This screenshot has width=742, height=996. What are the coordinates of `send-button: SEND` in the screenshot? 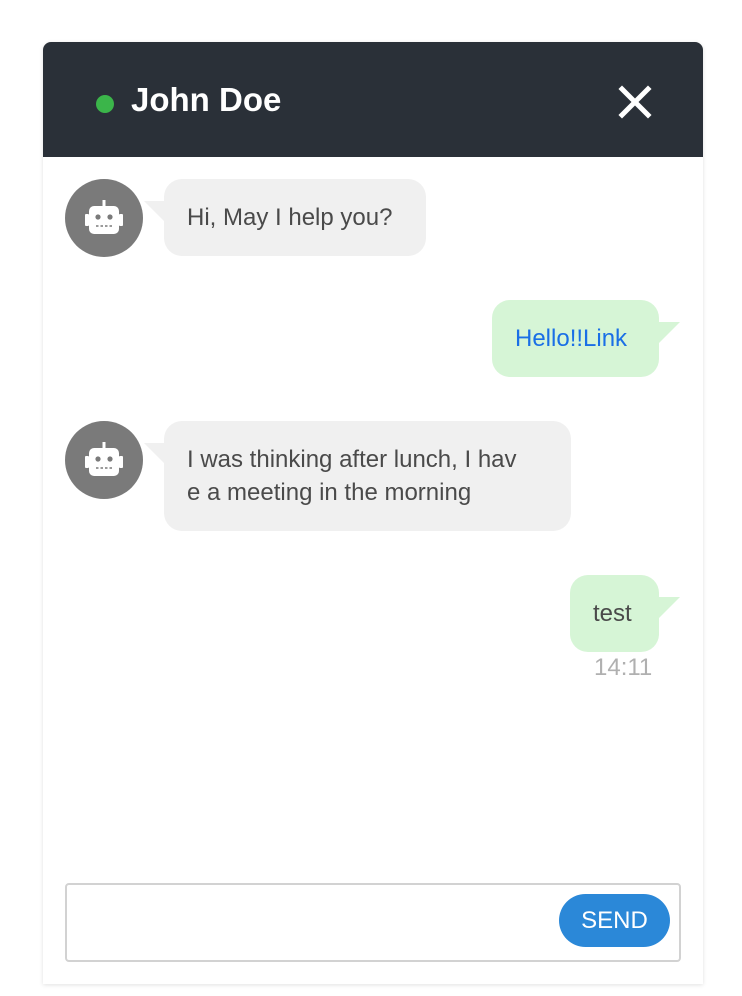 It's located at (614, 920).